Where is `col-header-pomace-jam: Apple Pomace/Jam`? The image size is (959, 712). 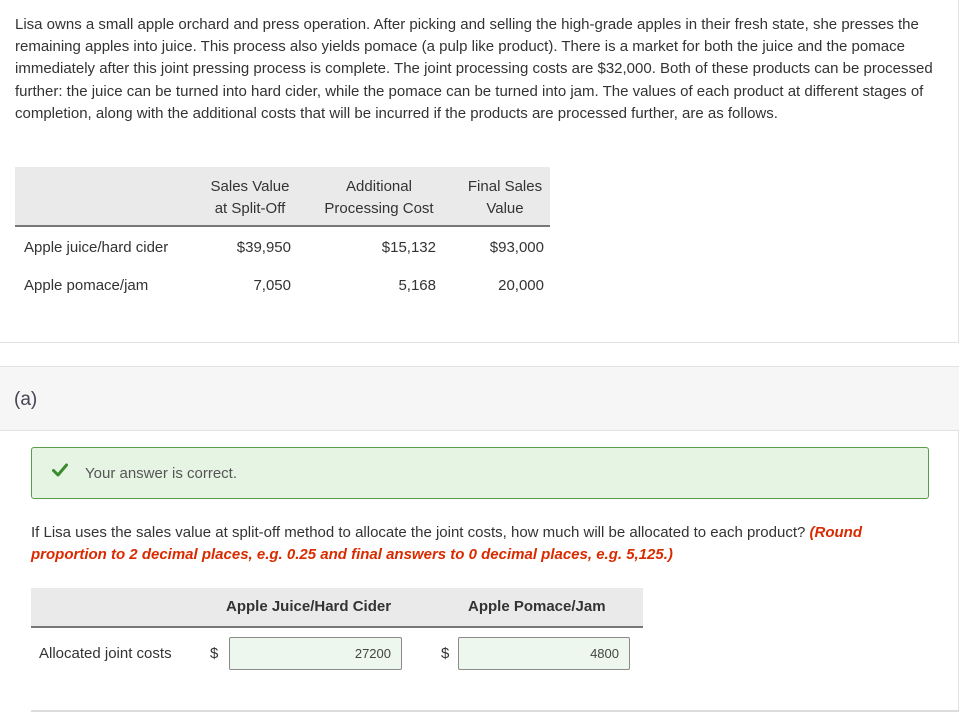
col-header-pomace-jam: Apple Pomace/Jam is located at coordinates (537, 606).